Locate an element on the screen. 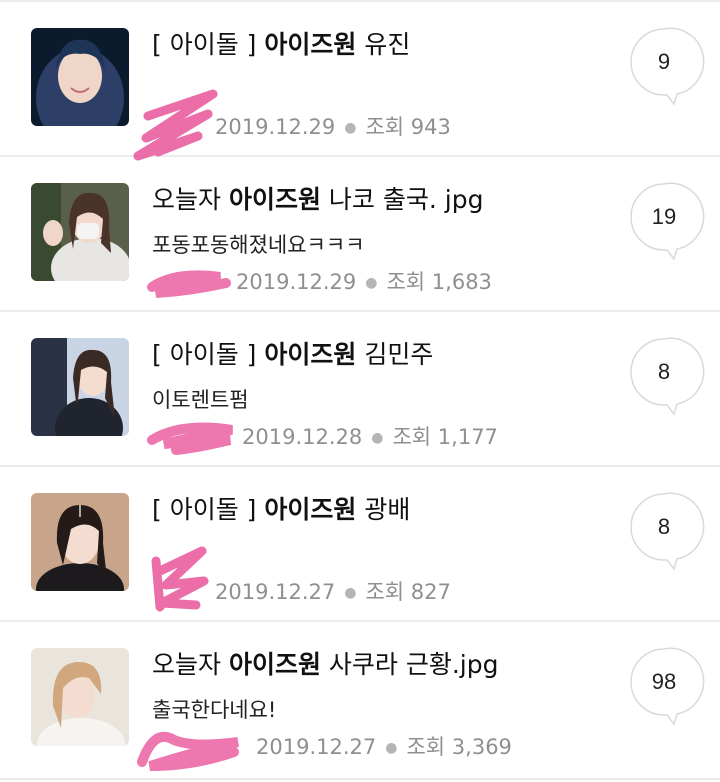  title-suffix: 김민주 is located at coordinates (395, 354).